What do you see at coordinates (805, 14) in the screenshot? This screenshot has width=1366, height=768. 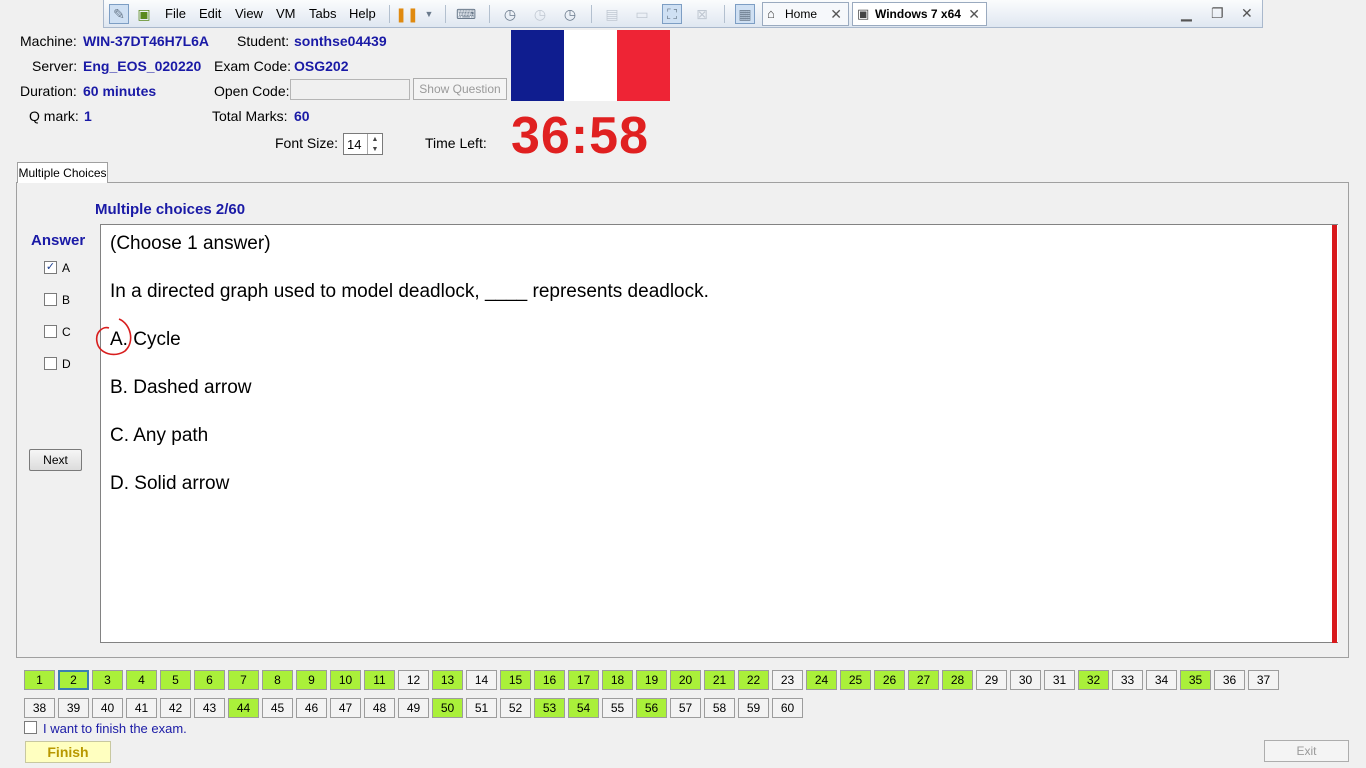 I see `tab-home: ⌂ Home ✕` at bounding box center [805, 14].